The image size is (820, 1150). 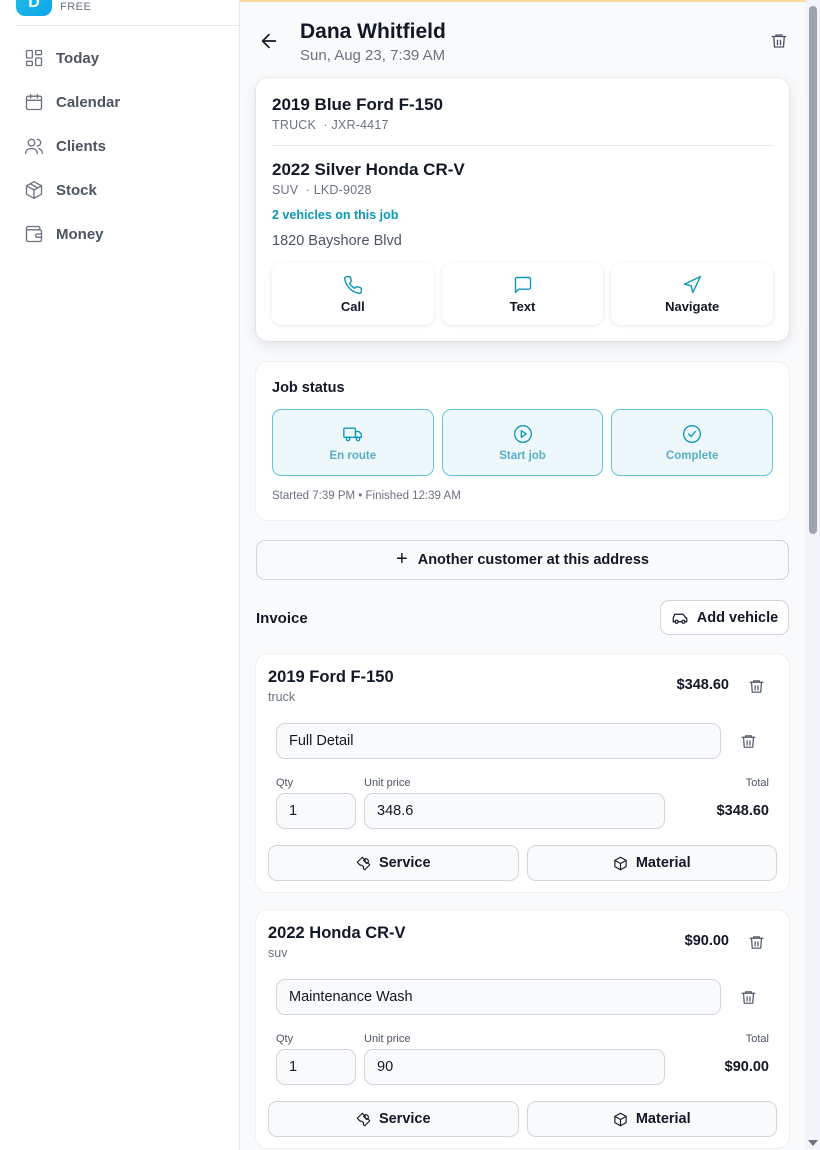 I want to click on page-title: Dana Whitfield, so click(x=373, y=31).